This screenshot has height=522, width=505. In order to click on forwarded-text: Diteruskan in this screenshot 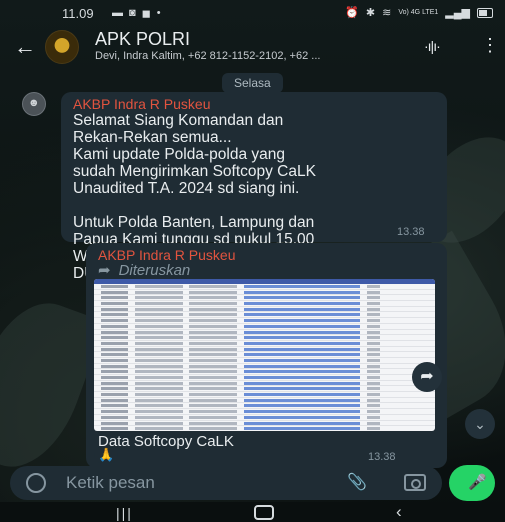, I will do `click(154, 270)`.